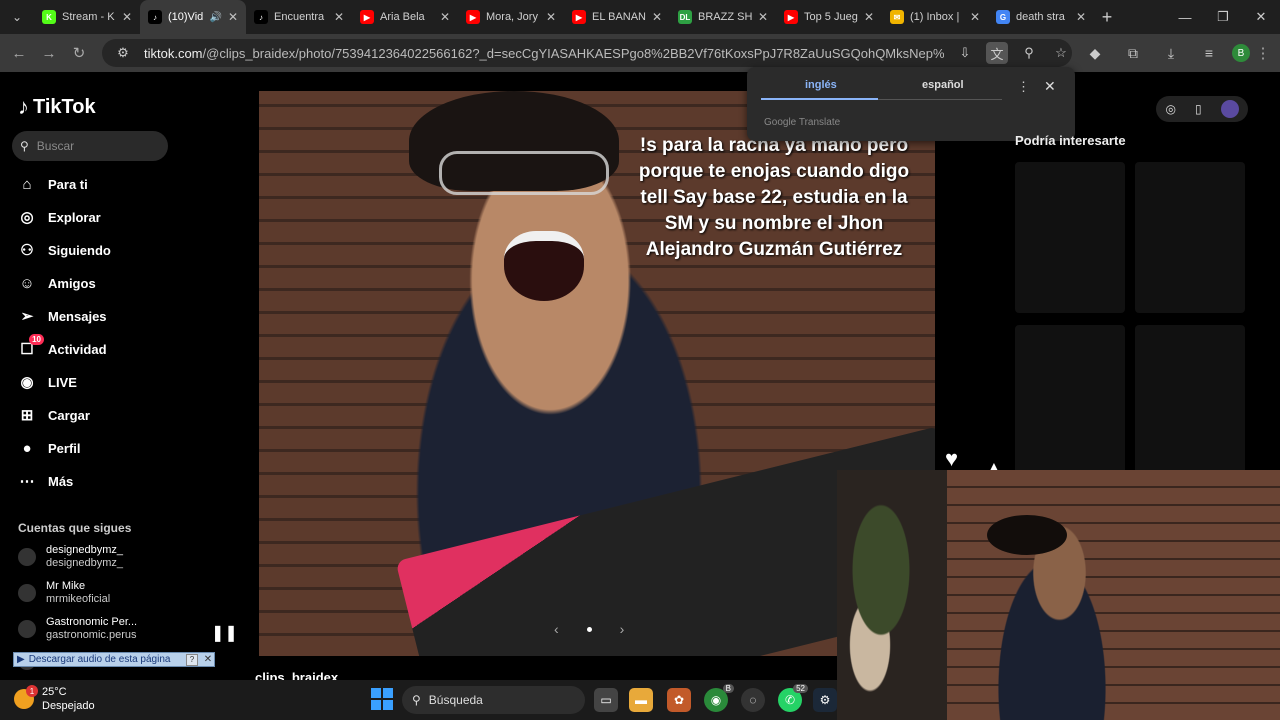  What do you see at coordinates (72, 283) in the screenshot?
I see `nav-item-label: Amigos` at bounding box center [72, 283].